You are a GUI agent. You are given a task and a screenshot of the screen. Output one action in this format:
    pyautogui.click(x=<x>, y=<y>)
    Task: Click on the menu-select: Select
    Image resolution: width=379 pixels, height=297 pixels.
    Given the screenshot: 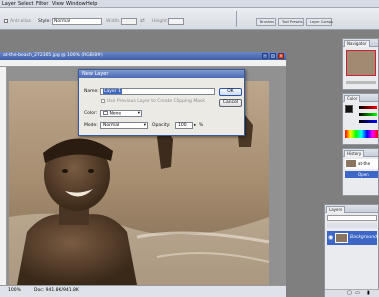 What is the action you would take?
    pyautogui.click(x=25, y=4)
    